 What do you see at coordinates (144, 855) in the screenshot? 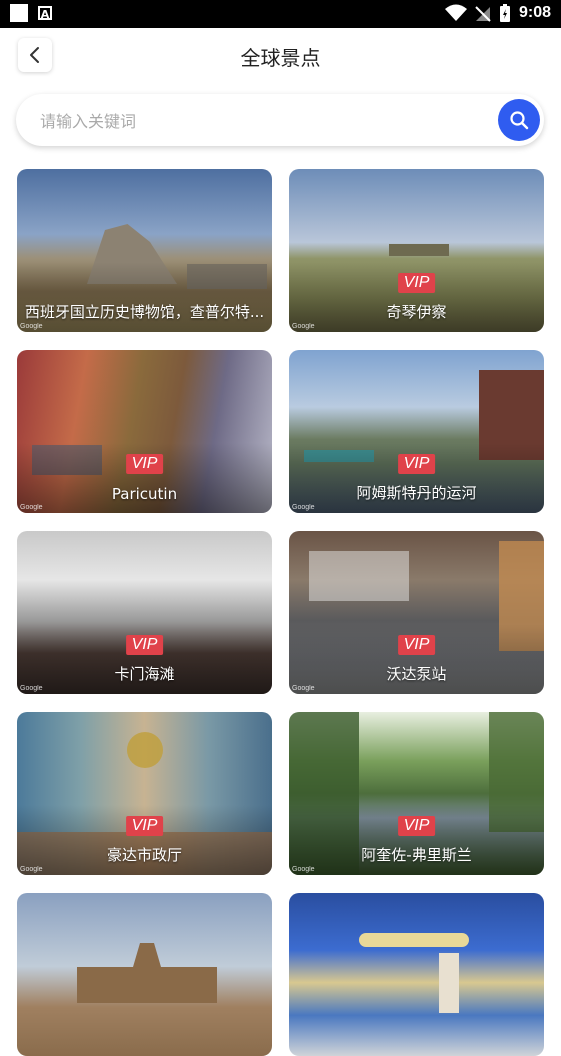
I see `place-name: 豪达市政厅` at bounding box center [144, 855].